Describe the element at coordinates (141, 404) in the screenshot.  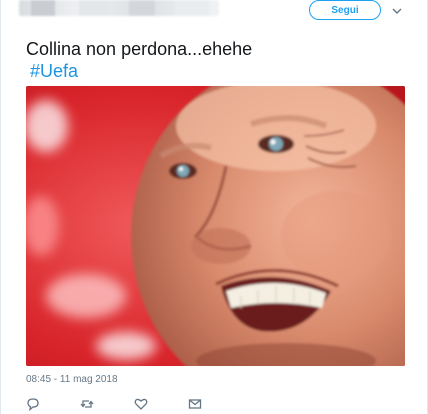
I see `heart-icon` at that location.